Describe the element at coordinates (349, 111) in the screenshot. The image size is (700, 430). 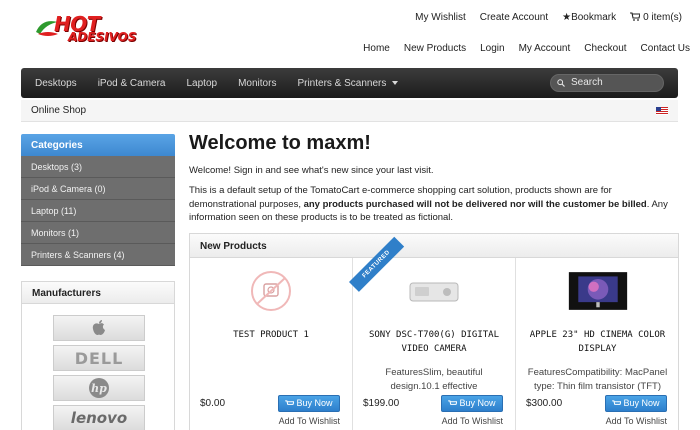
I see `breadcrumb: Online Shop` at that location.